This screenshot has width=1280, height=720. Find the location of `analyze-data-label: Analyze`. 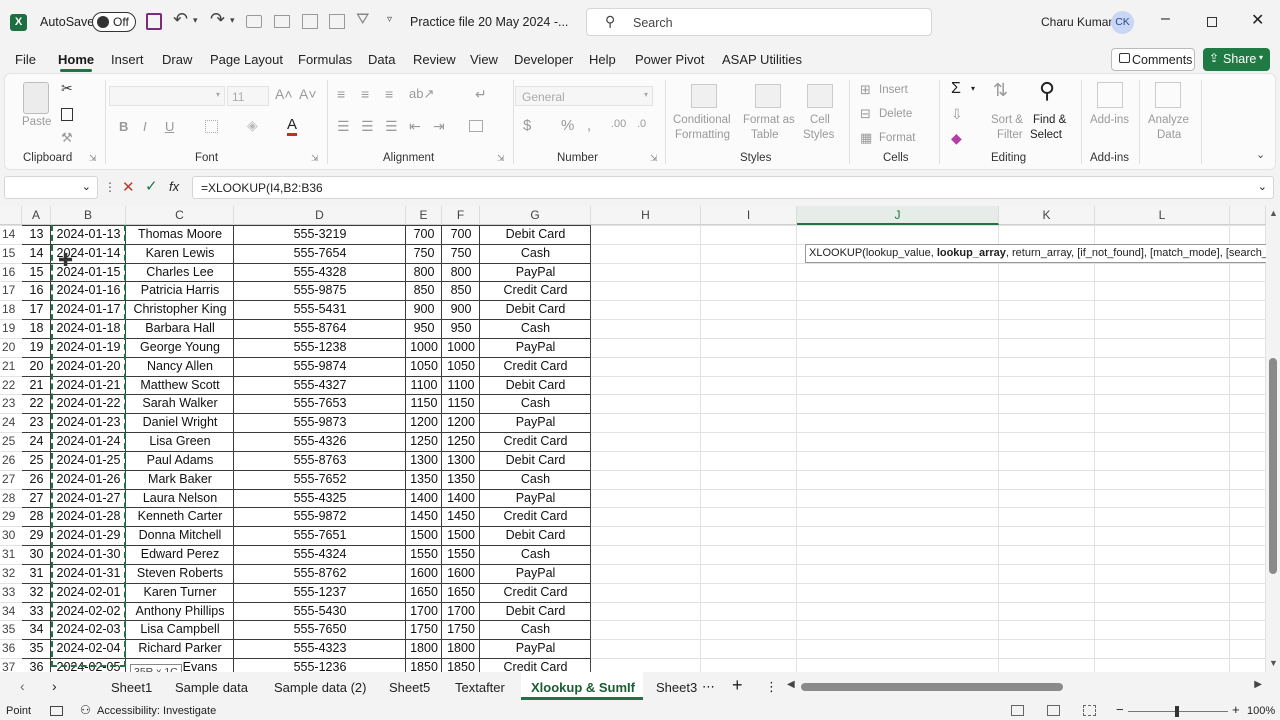

analyze-data-label: Analyze is located at coordinates (1168, 120).